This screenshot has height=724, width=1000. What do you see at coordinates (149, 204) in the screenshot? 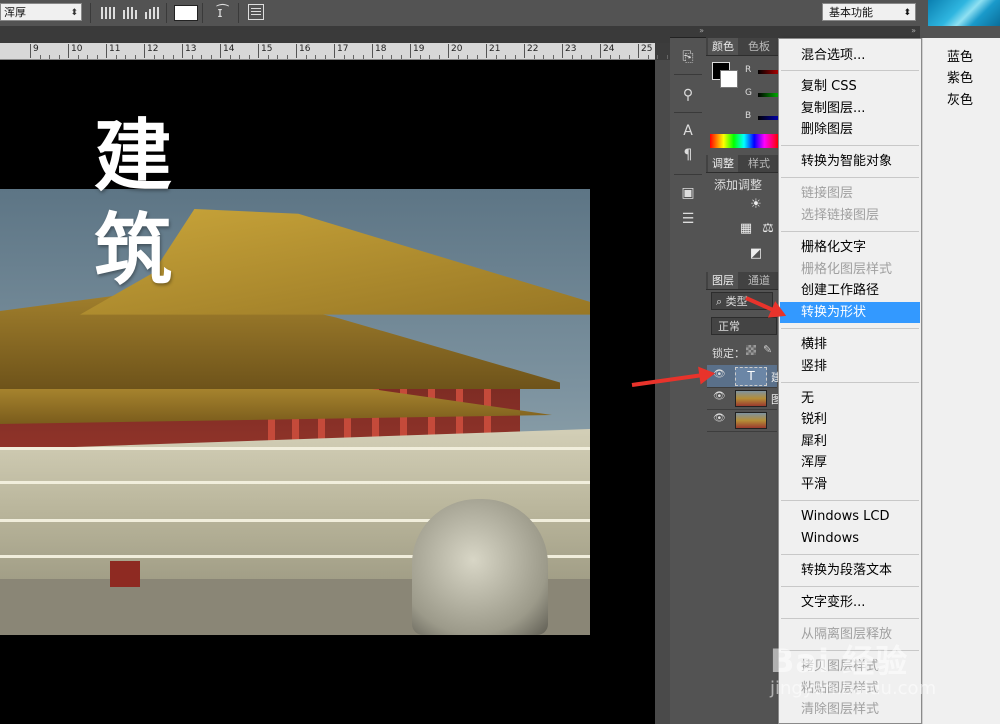
I see `overlay-text-layer: 建 筑` at bounding box center [149, 204].